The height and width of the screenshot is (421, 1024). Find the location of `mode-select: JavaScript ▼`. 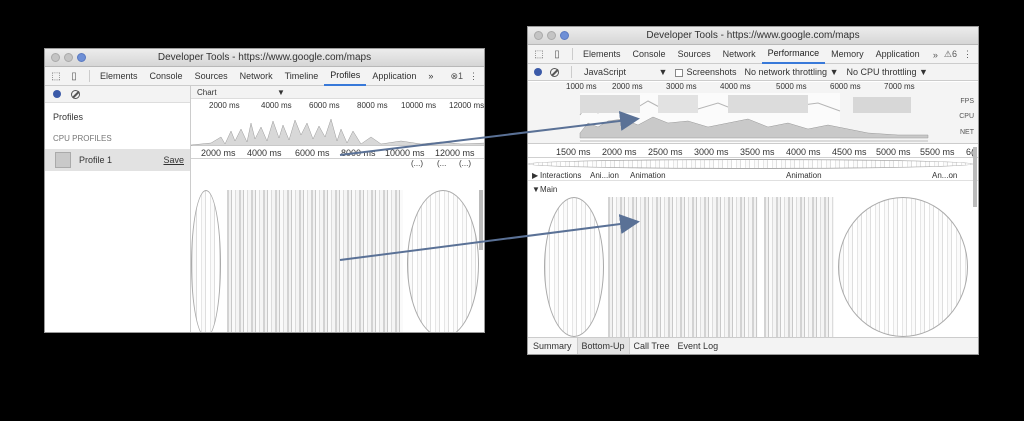

mode-select: JavaScript ▼ is located at coordinates (625, 72).